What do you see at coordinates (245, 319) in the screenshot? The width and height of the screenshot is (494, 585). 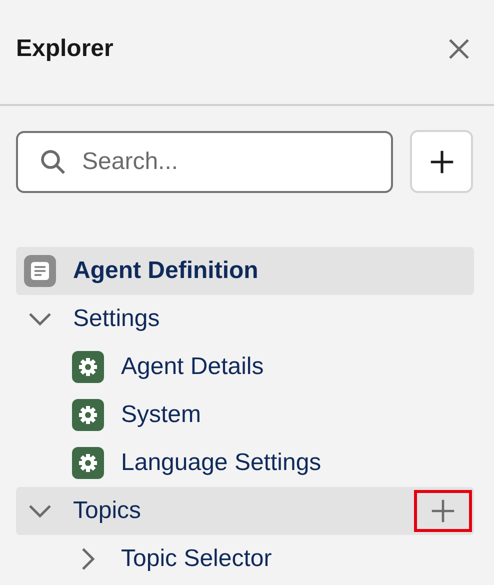 I see `tree-row: Settings` at bounding box center [245, 319].